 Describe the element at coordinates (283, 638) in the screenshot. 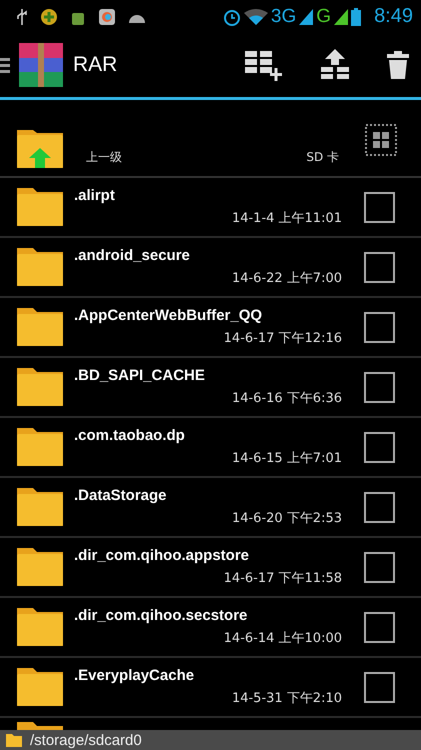

I see `modified-date: 14-6-14 上午10:00` at that location.